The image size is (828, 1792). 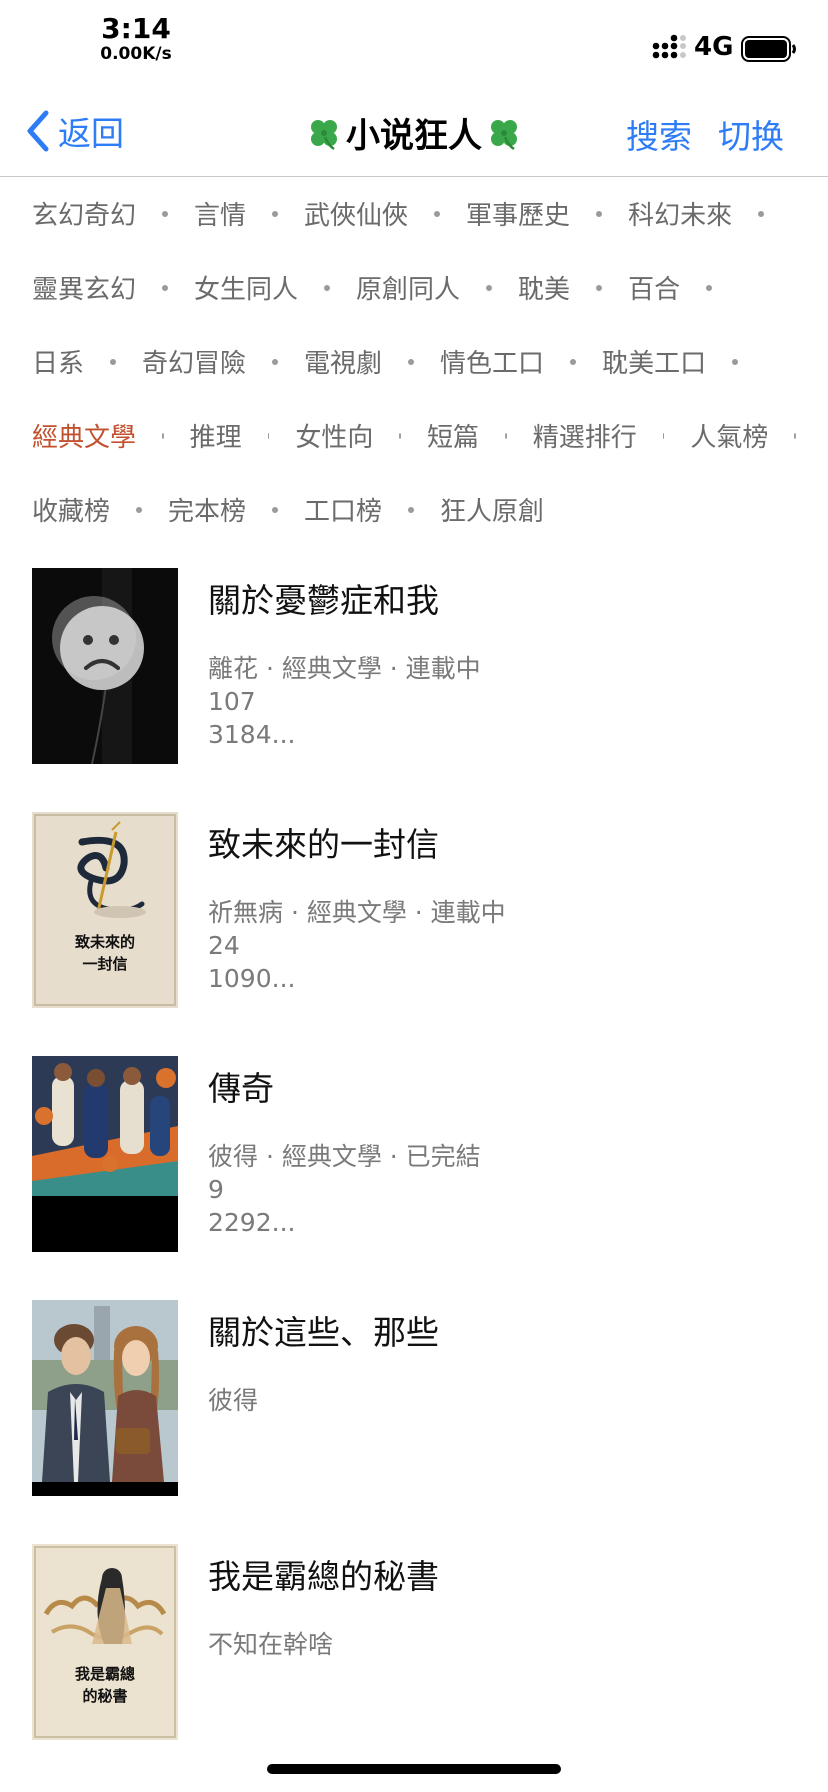 I want to click on book-cover: 我是霸總 的秘書, so click(x=105, y=1642).